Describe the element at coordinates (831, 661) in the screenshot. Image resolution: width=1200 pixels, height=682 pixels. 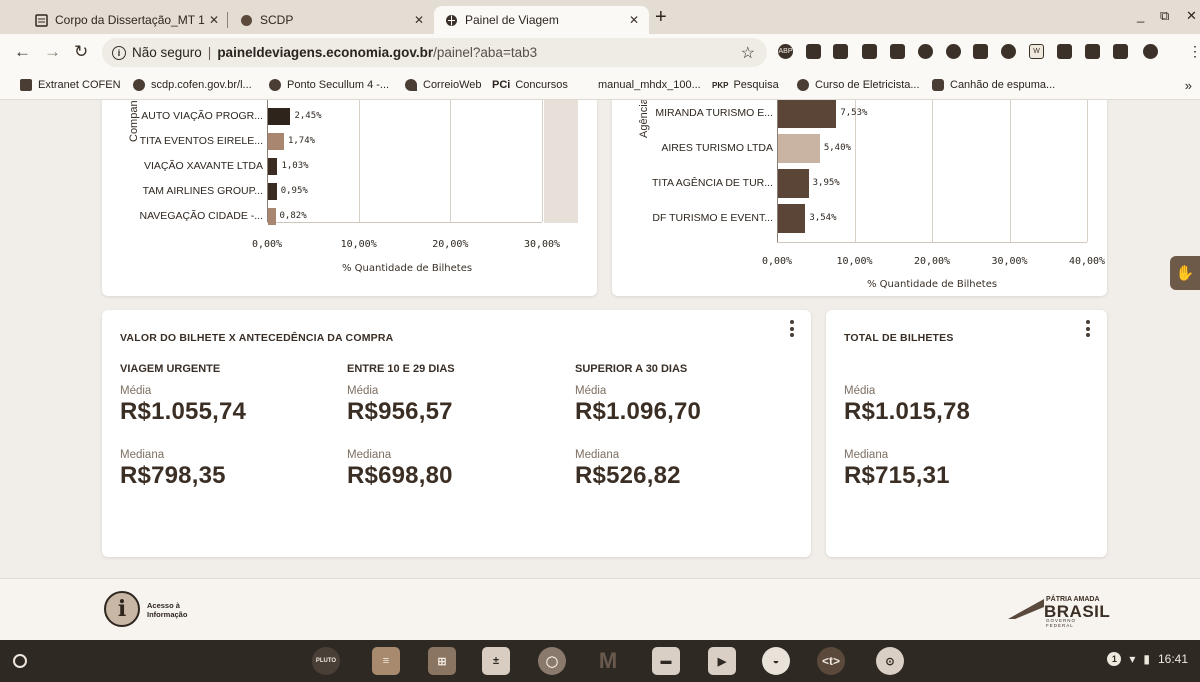
I see `code-app-icon: <t>` at that location.